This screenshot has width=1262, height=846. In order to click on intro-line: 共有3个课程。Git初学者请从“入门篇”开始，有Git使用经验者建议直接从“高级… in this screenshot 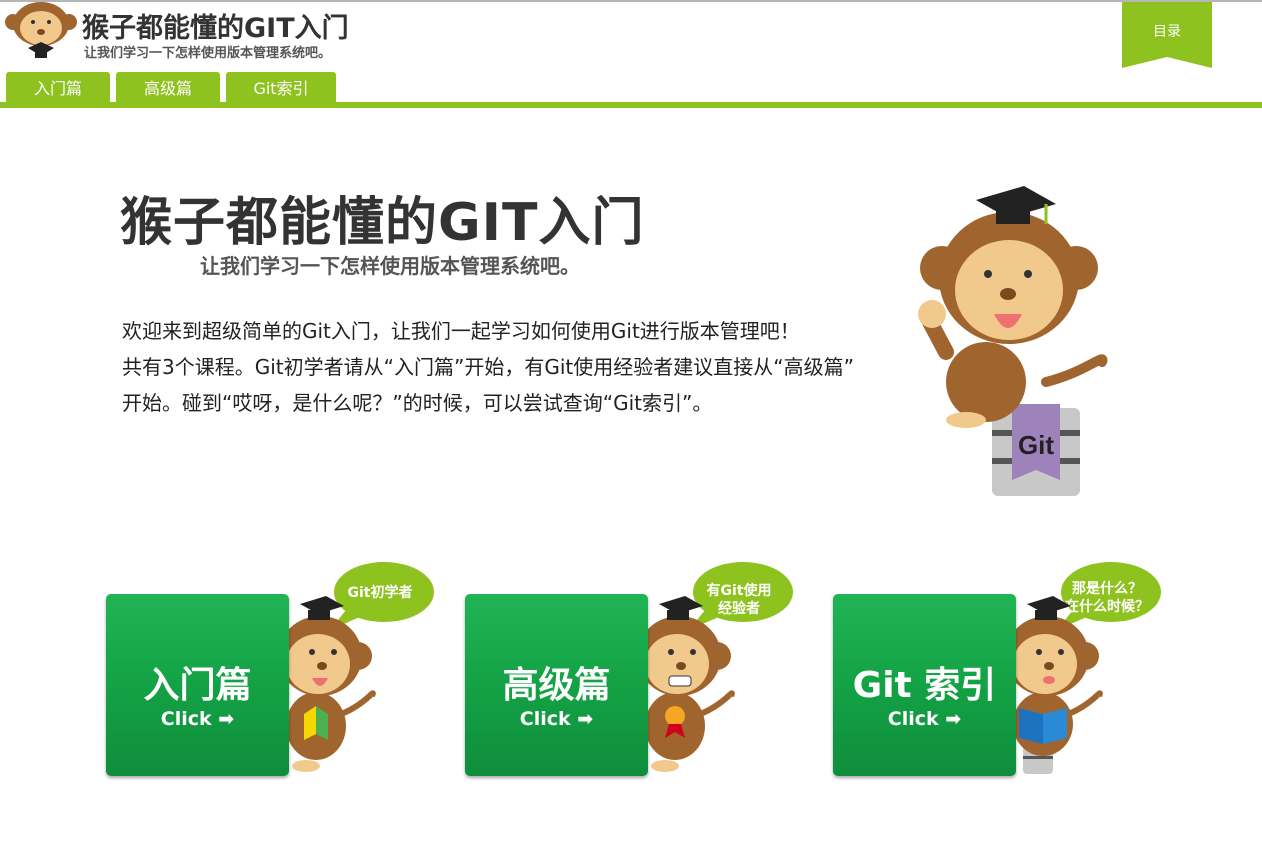, I will do `click(488, 367)`.